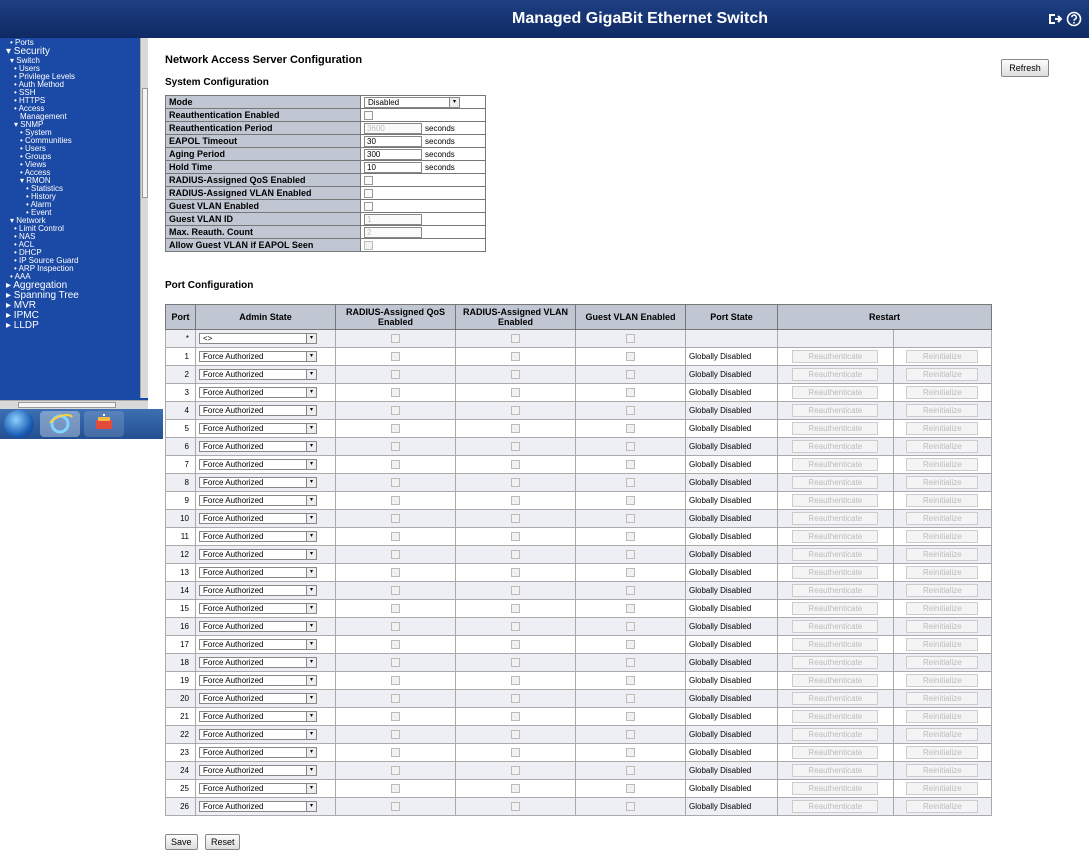 The width and height of the screenshot is (1089, 850). I want to click on mode-select: Disabled ▾, so click(412, 102).